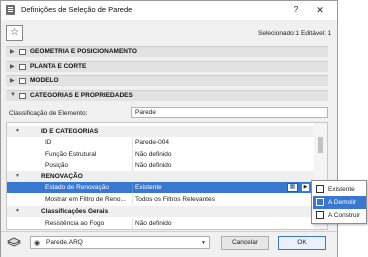  What do you see at coordinates (77, 187) in the screenshot?
I see `property-name: Estado de Renovação` at bounding box center [77, 187].